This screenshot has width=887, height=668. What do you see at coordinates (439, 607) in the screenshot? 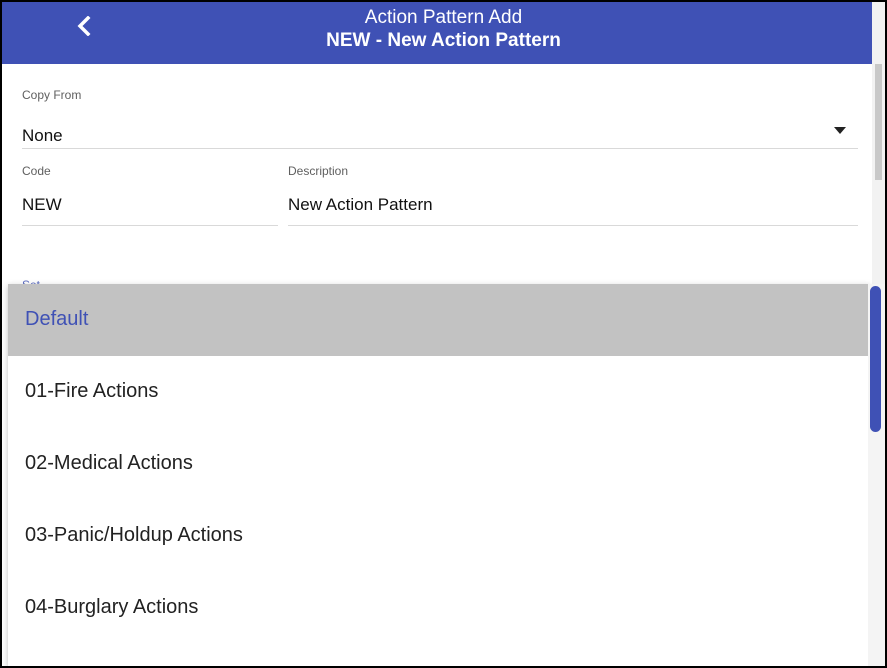
I see `option-burglary-actions: 04-Burglary Actions` at bounding box center [439, 607].